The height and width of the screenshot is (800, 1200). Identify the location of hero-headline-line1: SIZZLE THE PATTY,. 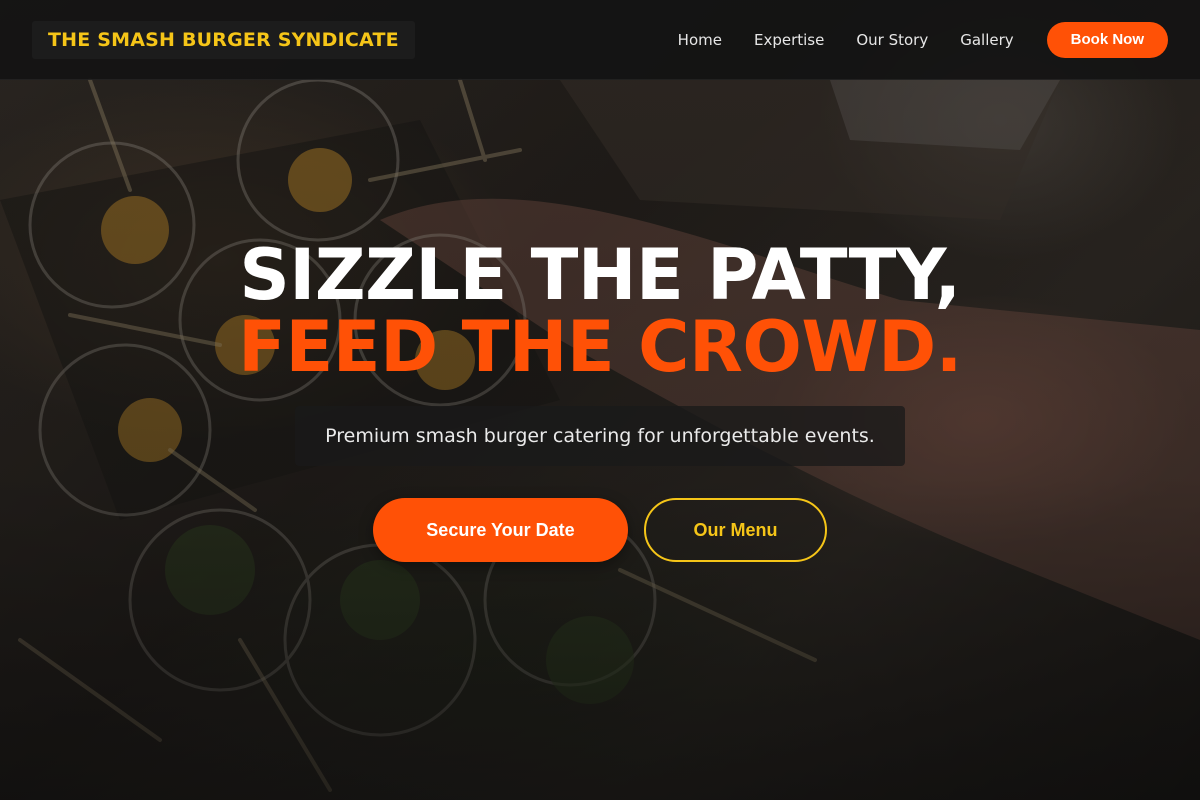
(600, 275).